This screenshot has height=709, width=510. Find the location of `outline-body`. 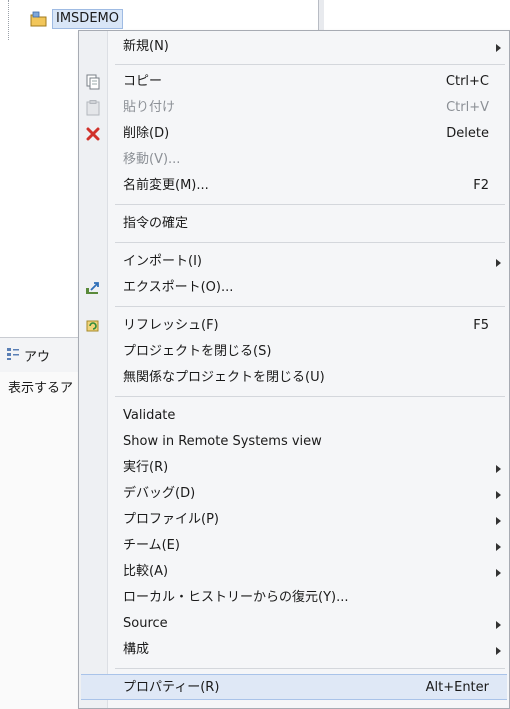

outline-body is located at coordinates (39, 540).